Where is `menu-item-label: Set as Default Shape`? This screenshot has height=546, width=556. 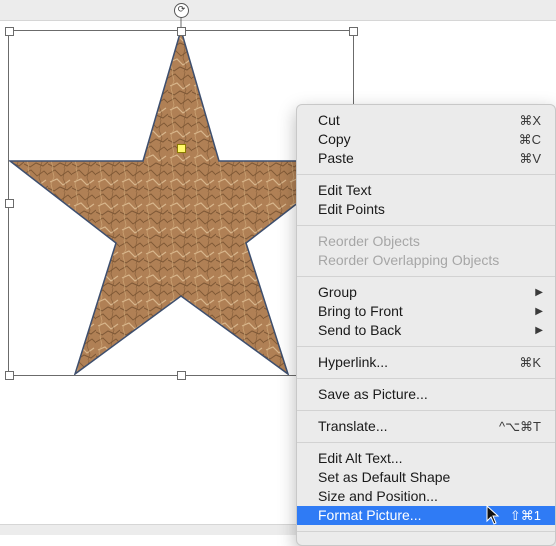
menu-item-label: Set as Default Shape is located at coordinates (384, 477).